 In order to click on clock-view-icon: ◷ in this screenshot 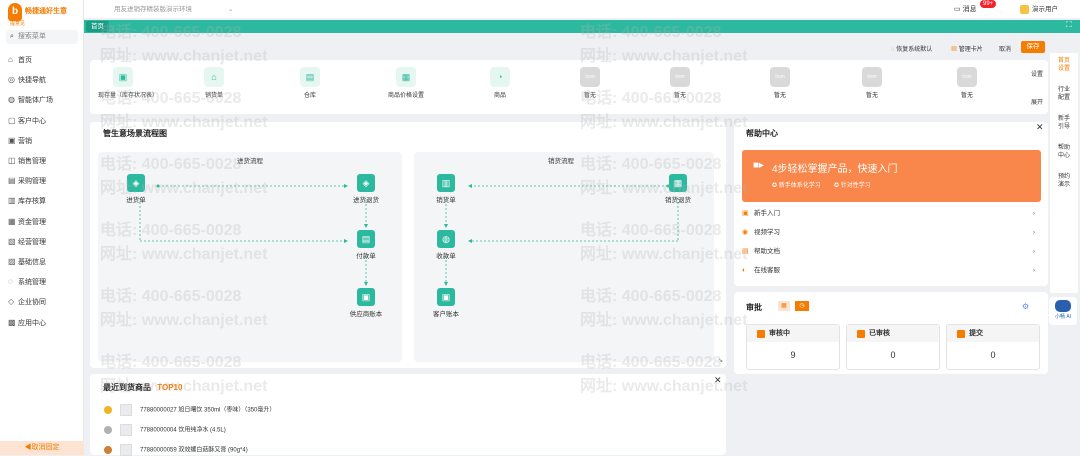, I will do `click(802, 306)`.